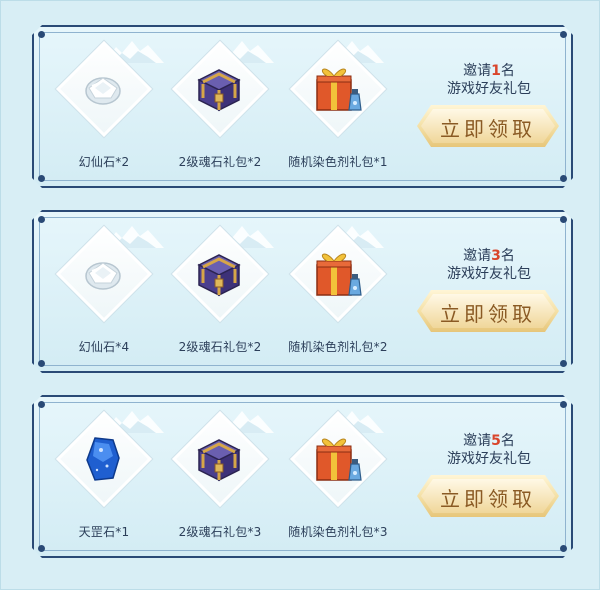 The height and width of the screenshot is (590, 600). I want to click on item-label: 随机染色剂礼包*2, so click(338, 347).